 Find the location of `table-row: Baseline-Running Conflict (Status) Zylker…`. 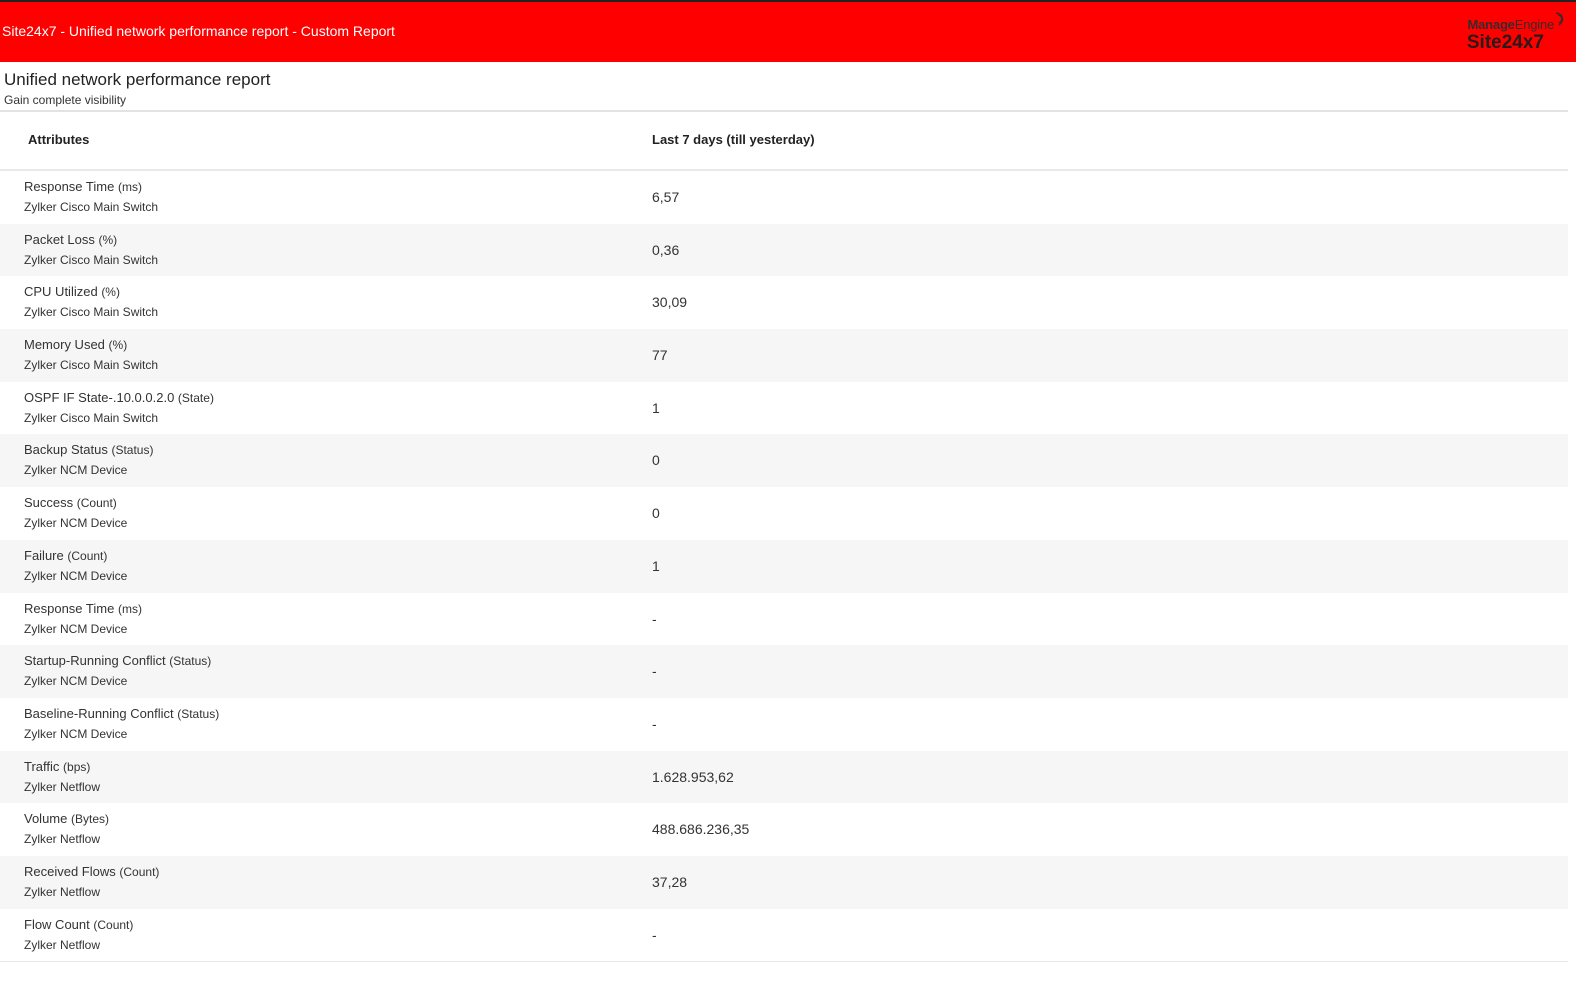

table-row: Baseline-Running Conflict (Status) Zylker… is located at coordinates (784, 724).